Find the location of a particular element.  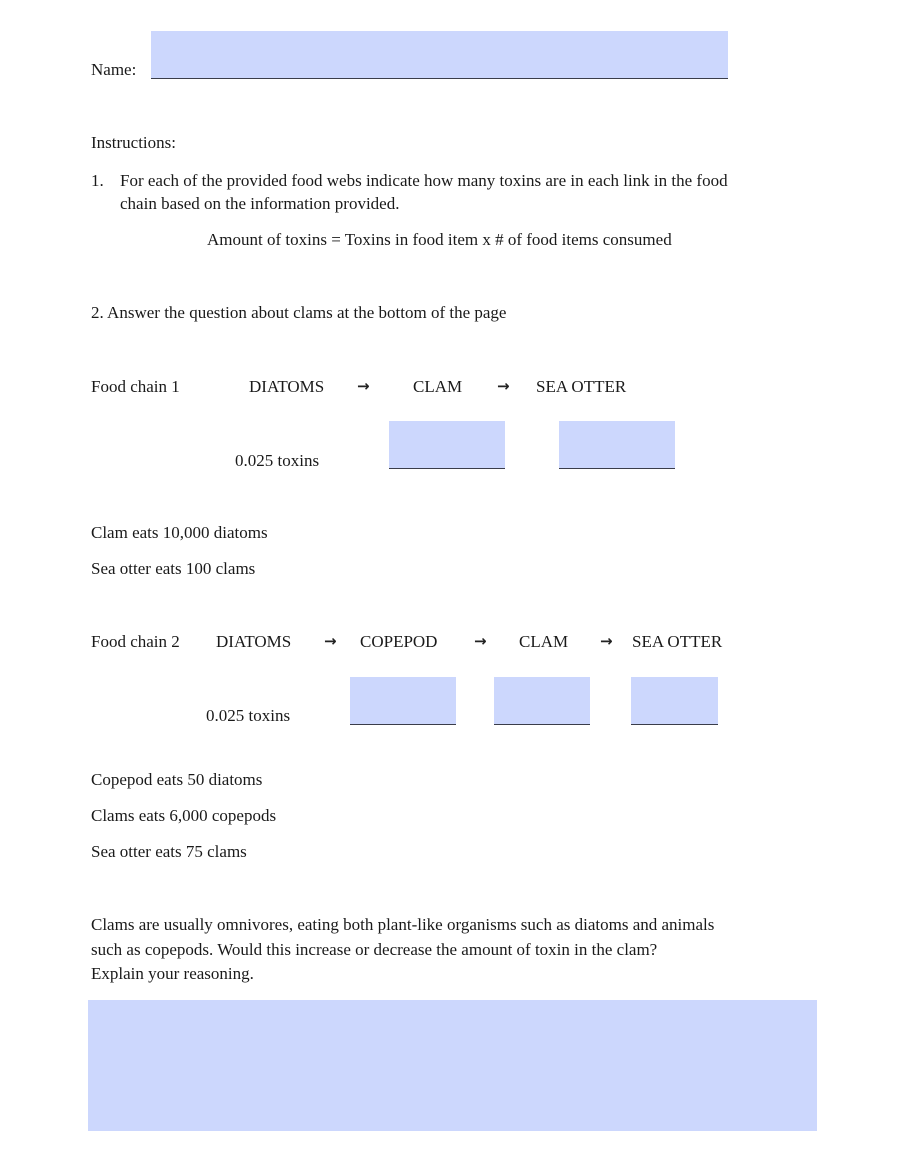

chain-1-organism-clam: CLAM is located at coordinates (438, 386).